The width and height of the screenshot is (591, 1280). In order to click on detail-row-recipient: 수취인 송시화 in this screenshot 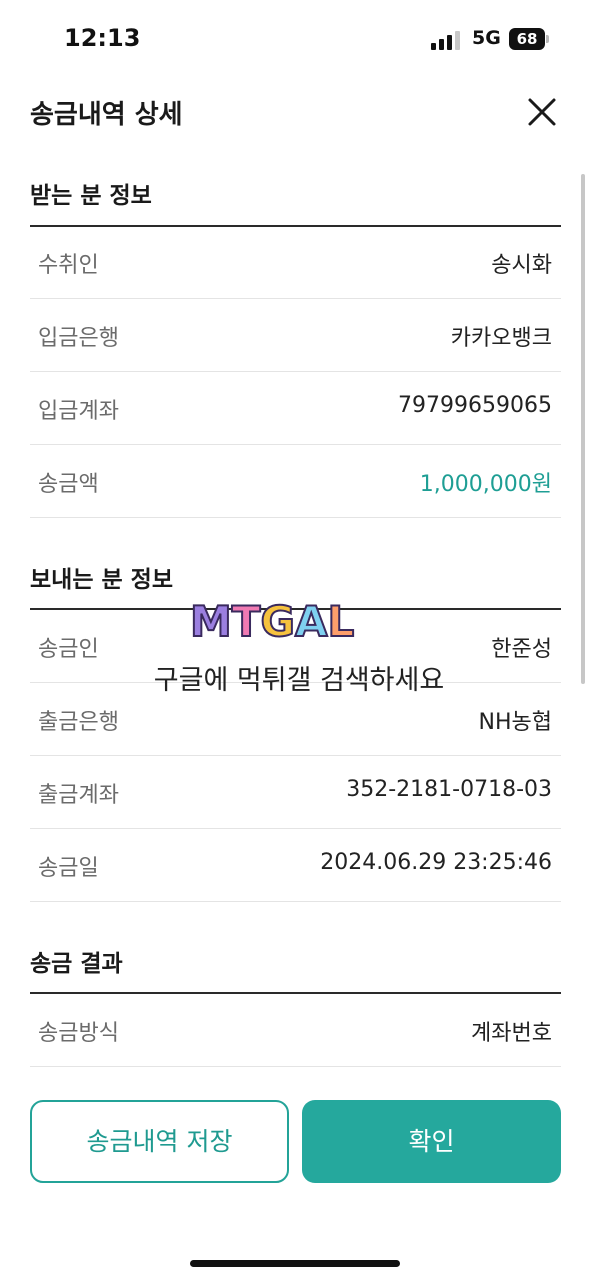, I will do `click(295, 262)`.